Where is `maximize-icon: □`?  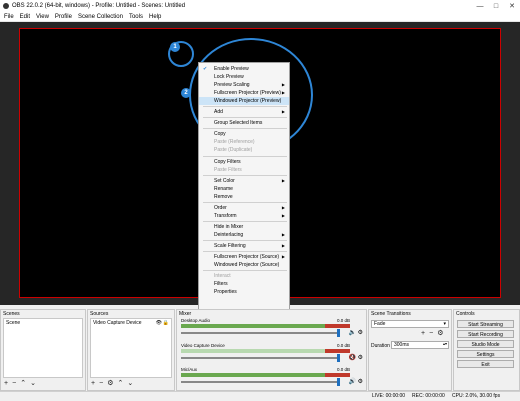 maximize-icon: □ is located at coordinates (496, 6).